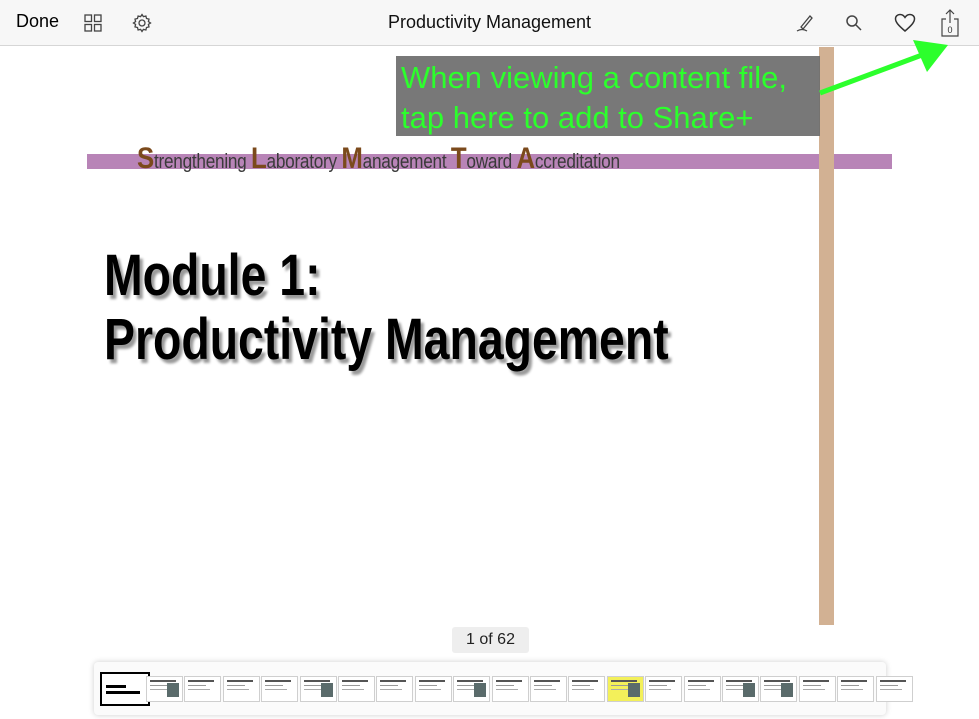 Image resolution: width=979 pixels, height=719 pixels. I want to click on thumbnail-strip, so click(503, 688).